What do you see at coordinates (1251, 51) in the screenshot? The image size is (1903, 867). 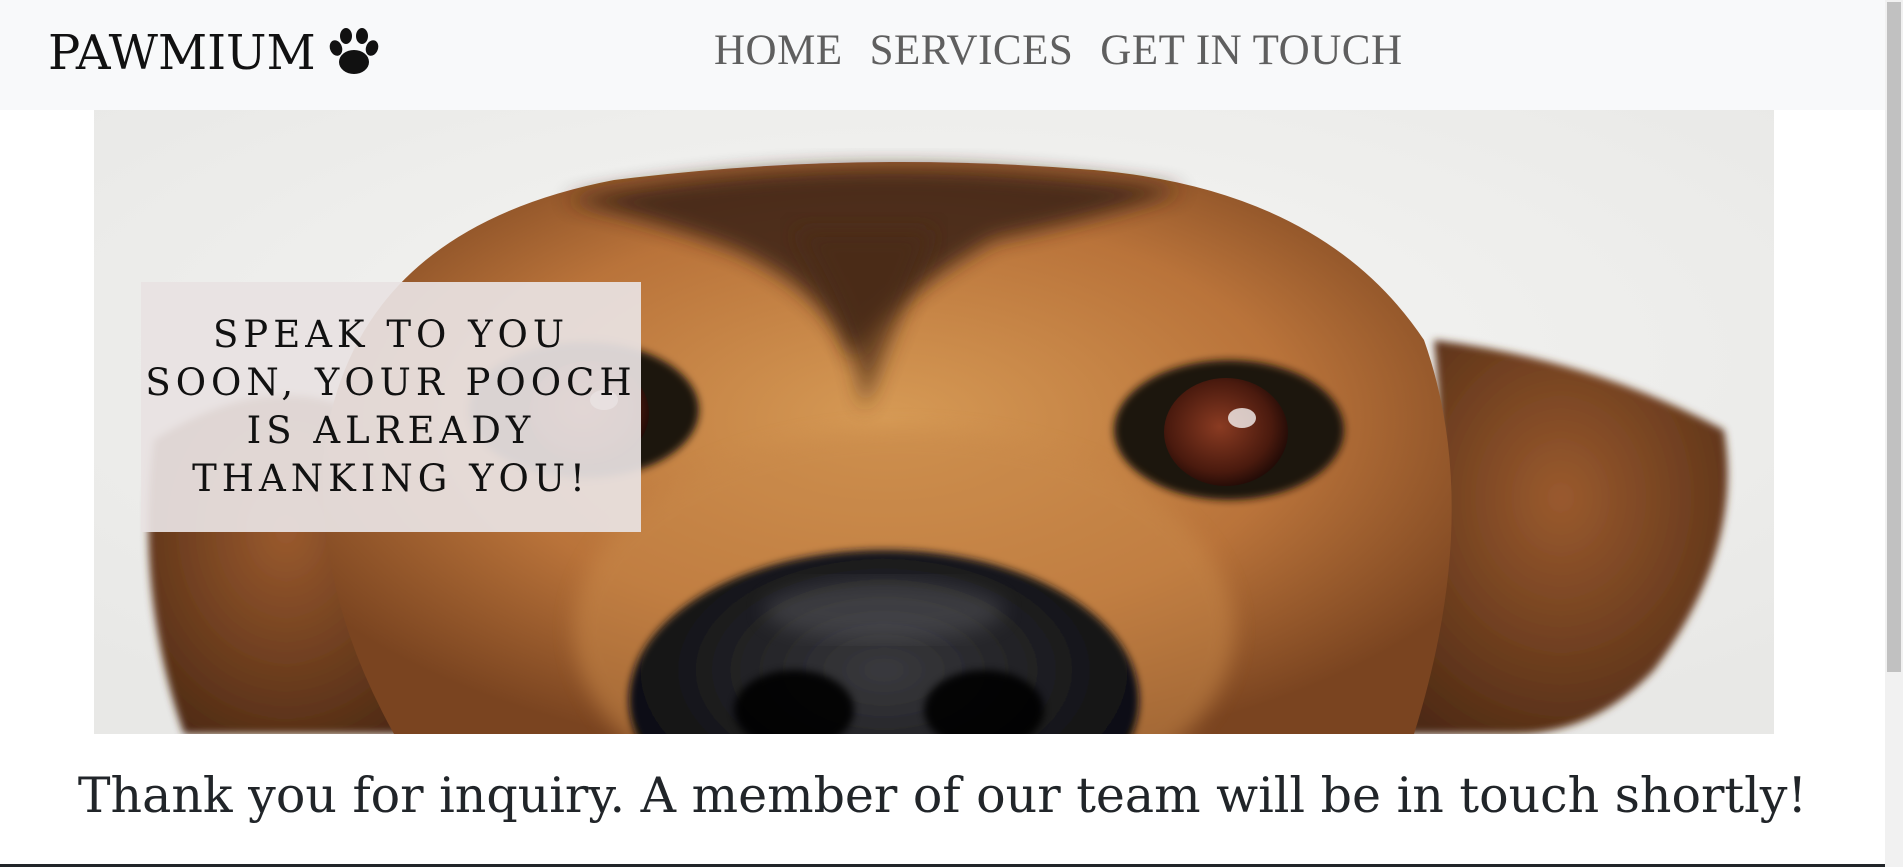 I see `nav-link-get-in-touch: GET IN TOUCH` at bounding box center [1251, 51].